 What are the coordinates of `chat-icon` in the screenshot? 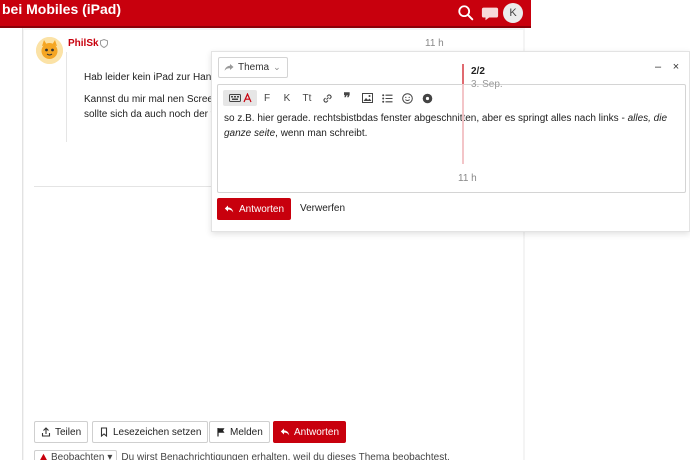 It's located at (490, 13).